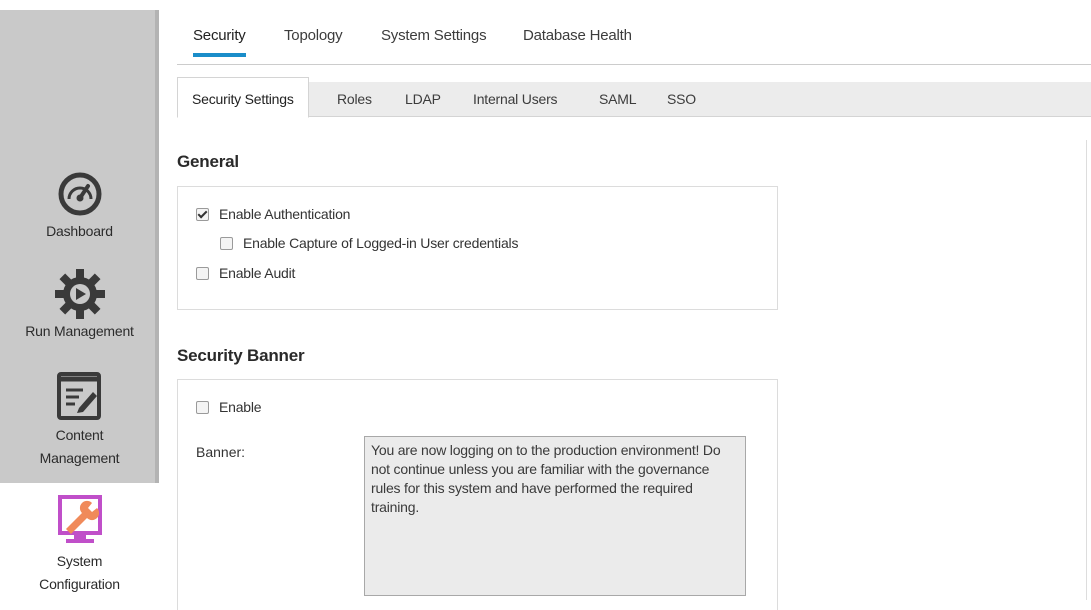 Image resolution: width=1091 pixels, height=610 pixels. Describe the element at coordinates (202, 407) in the screenshot. I see `banner-enable-checkbox` at that location.